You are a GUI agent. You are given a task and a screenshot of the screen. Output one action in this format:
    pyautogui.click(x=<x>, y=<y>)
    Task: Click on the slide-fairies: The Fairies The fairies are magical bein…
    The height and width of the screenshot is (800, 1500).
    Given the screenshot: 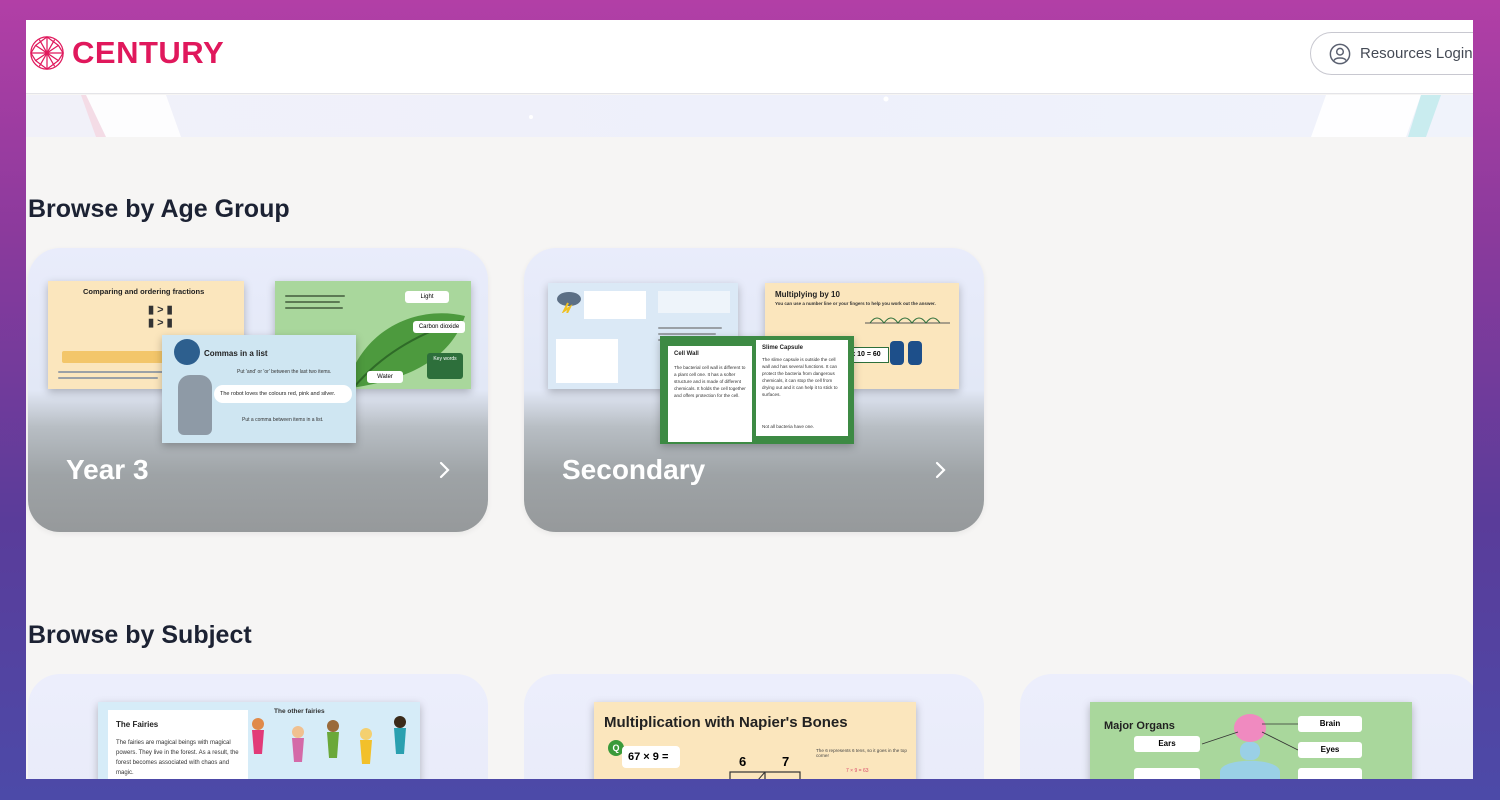 What is the action you would take?
    pyautogui.click(x=259, y=740)
    